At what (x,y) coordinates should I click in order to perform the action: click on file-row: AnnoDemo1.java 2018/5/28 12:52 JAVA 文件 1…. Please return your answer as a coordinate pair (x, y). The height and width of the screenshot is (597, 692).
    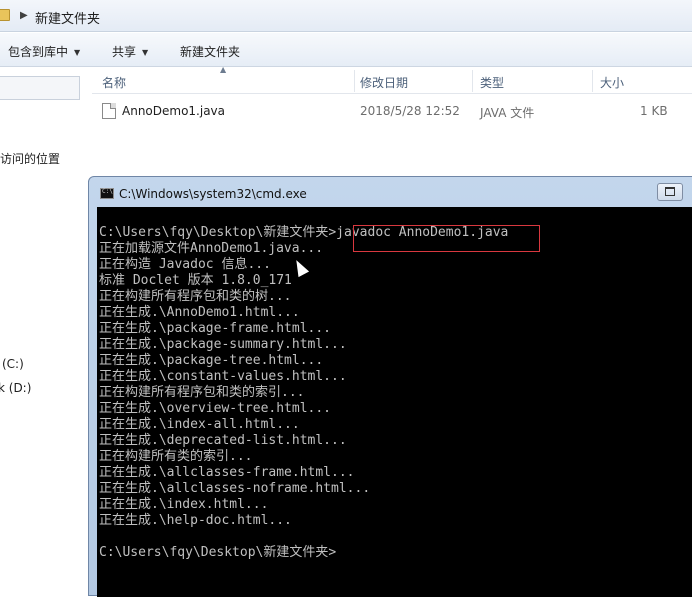
    Looking at the image, I should click on (392, 111).